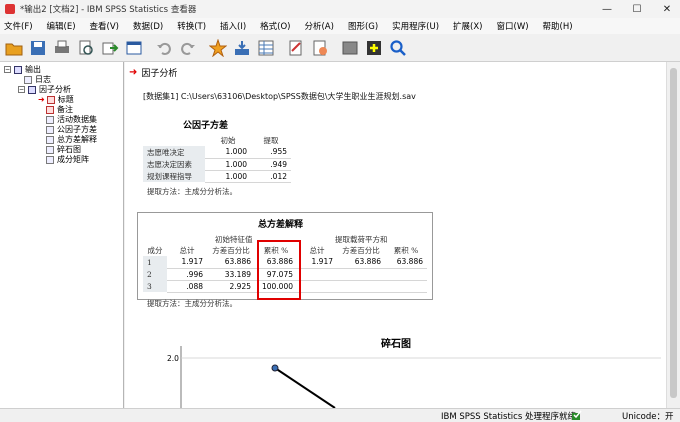  Describe the element at coordinates (10, 9) in the screenshot. I see `app-icon` at that location.